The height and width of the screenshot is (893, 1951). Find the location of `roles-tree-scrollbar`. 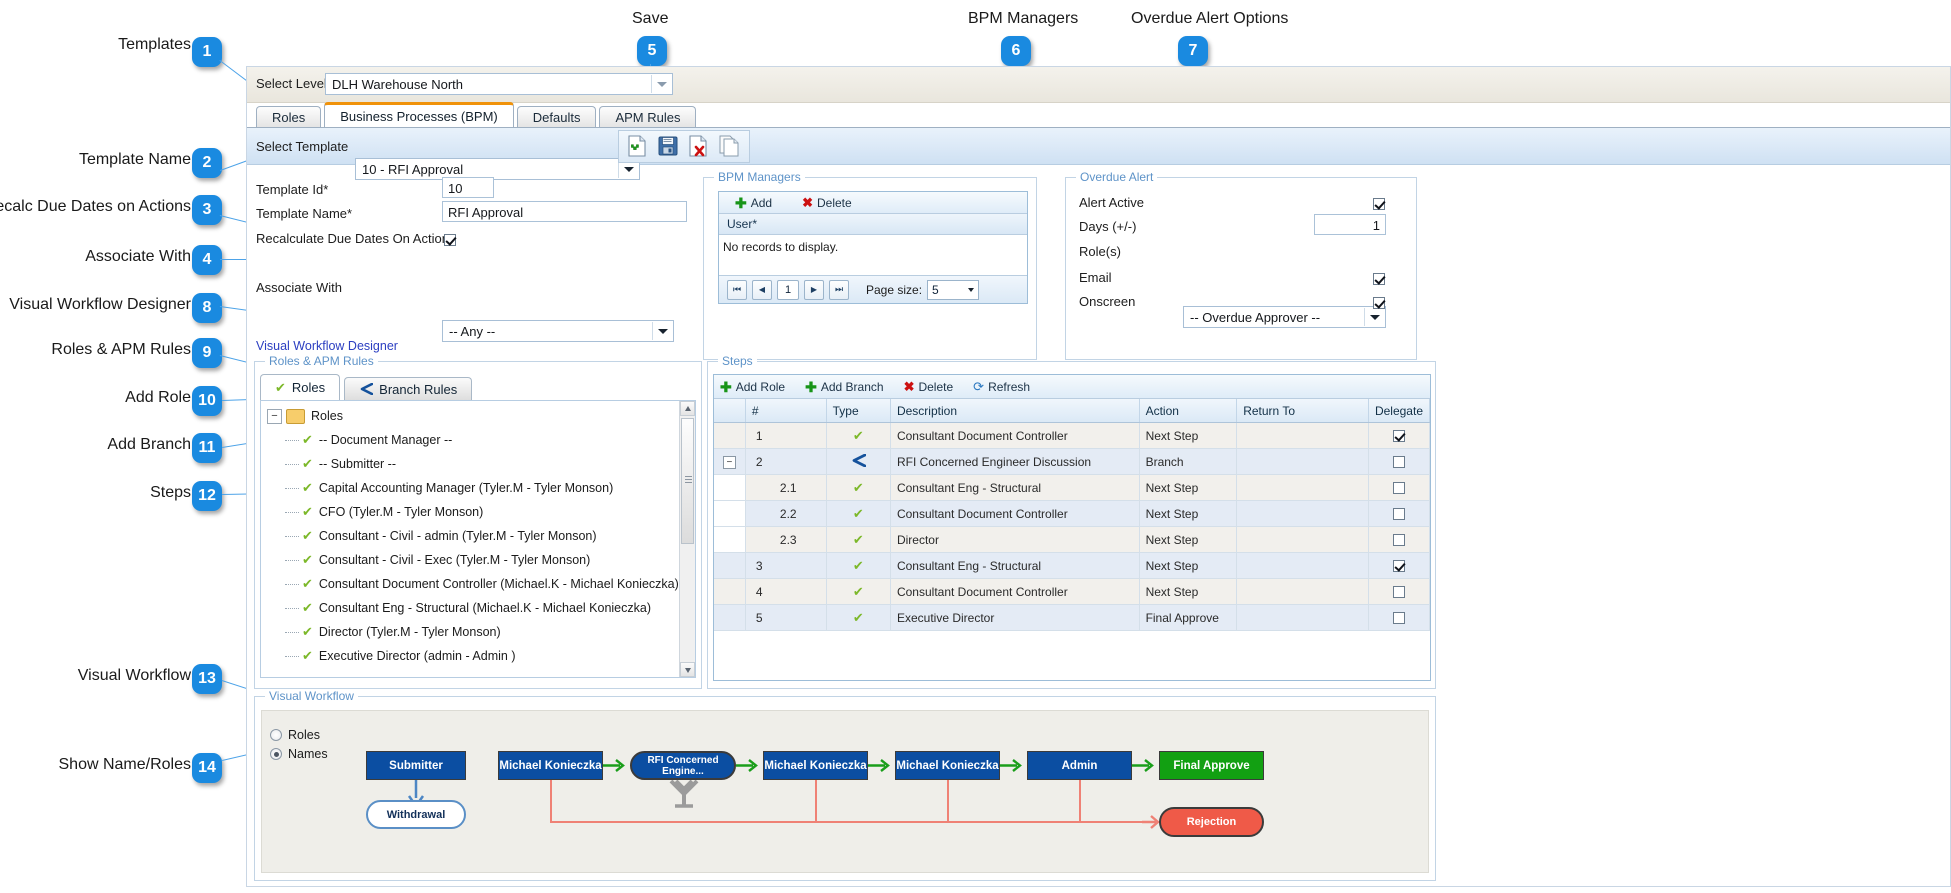

roles-tree-scrollbar is located at coordinates (687, 539).